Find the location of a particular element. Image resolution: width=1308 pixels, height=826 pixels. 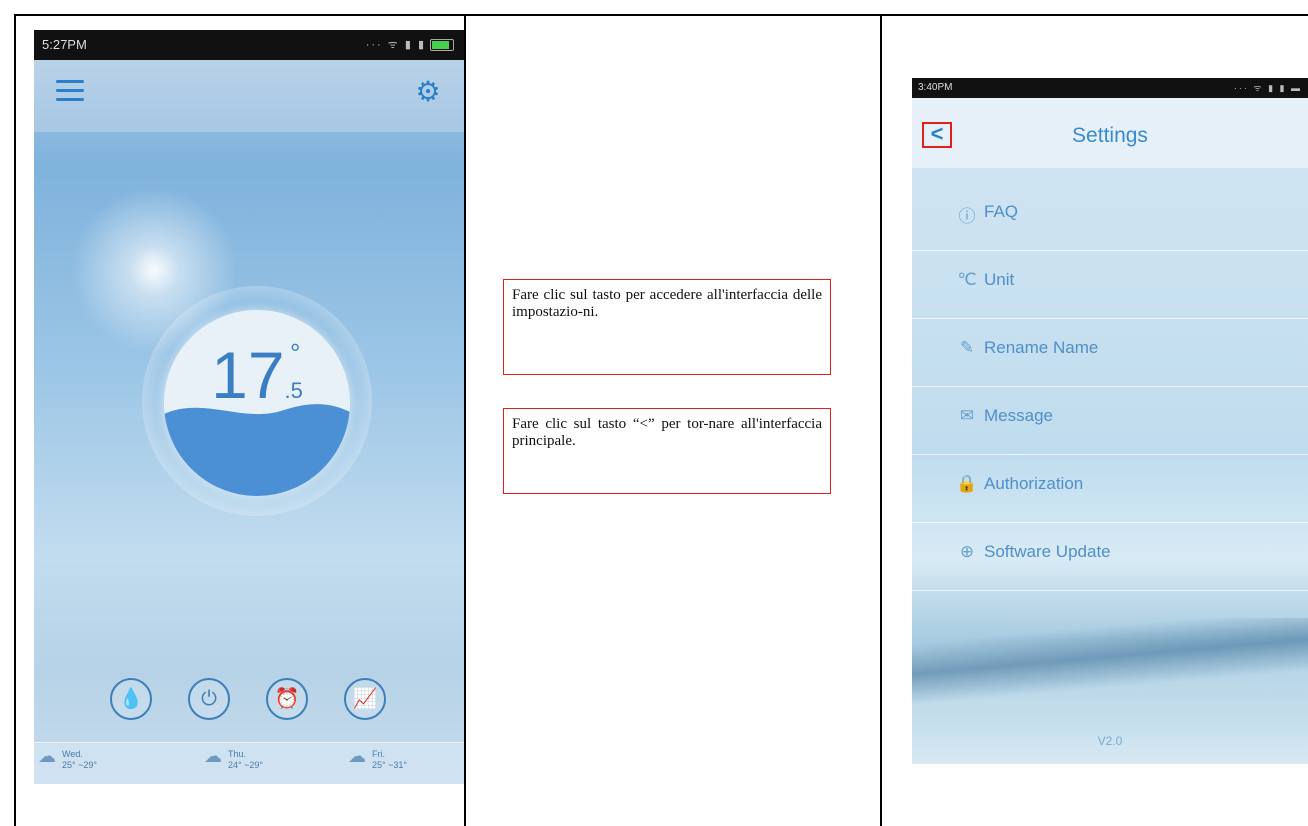

forecast-range: 25° ~31° is located at coordinates (389, 765).